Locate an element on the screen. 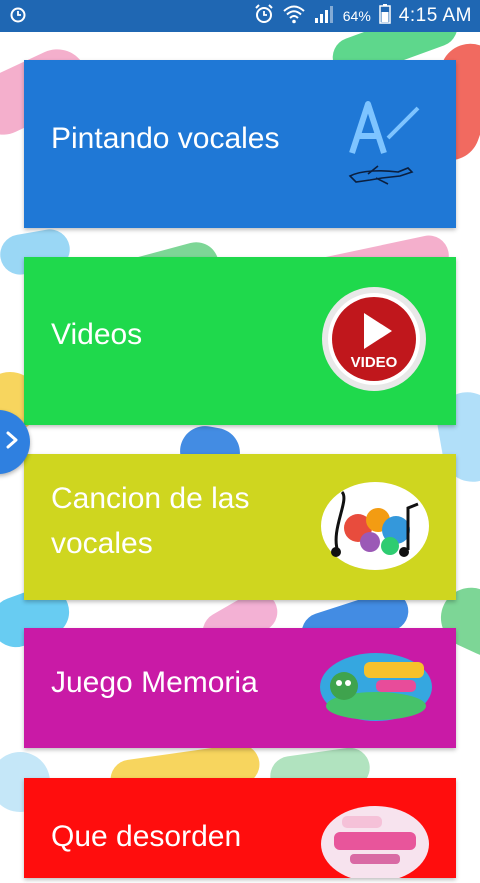  video-play-icon: VIDEO is located at coordinates (374, 339).